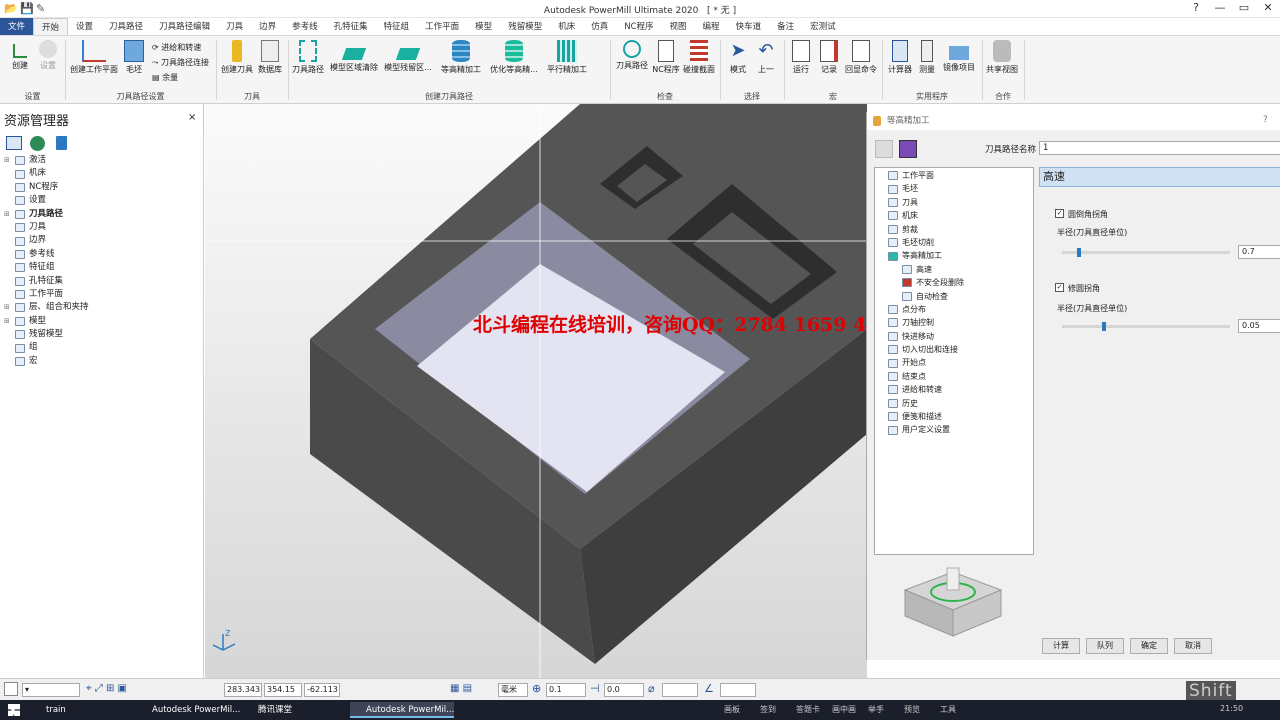 This screenshot has width=1280, height=720. I want to click on menu-item: 参考线, so click(305, 26).